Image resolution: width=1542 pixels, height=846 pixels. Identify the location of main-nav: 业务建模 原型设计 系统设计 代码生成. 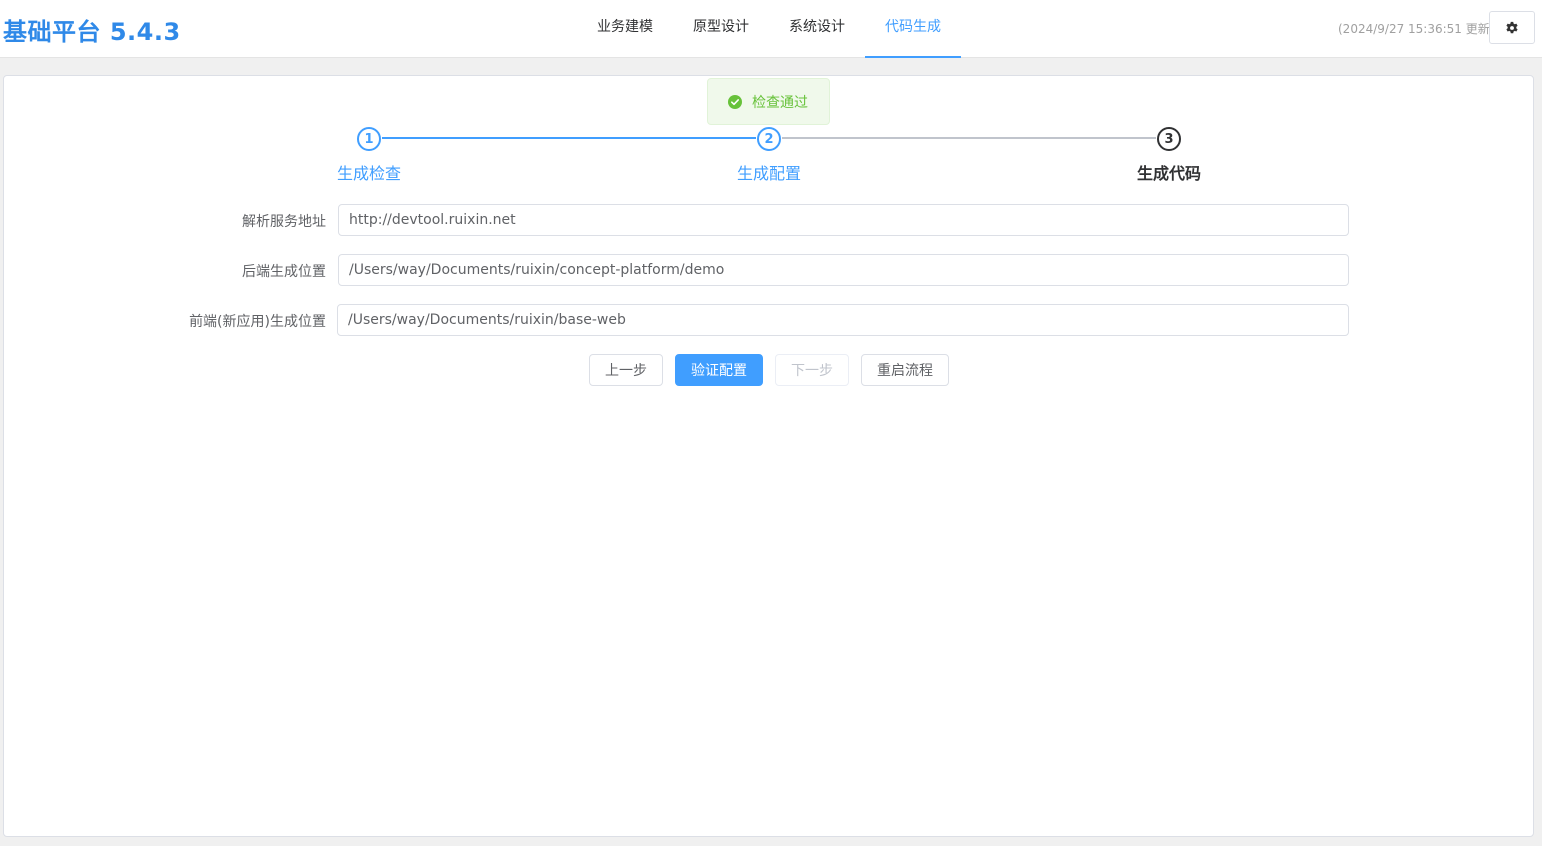
(769, 29).